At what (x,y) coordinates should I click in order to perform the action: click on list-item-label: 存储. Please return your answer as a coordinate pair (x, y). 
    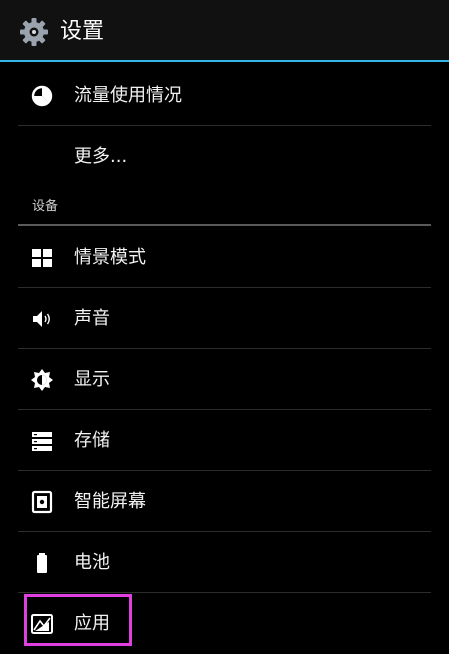
    Looking at the image, I should click on (92, 440).